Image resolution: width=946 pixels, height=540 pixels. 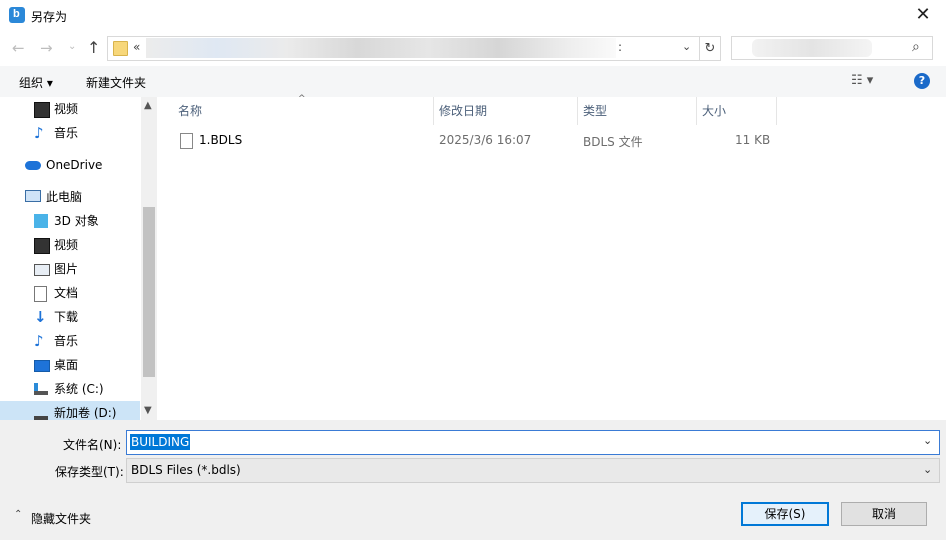 I want to click on sidebar-item-3d-objects: 3D 对象, so click(x=70, y=221).